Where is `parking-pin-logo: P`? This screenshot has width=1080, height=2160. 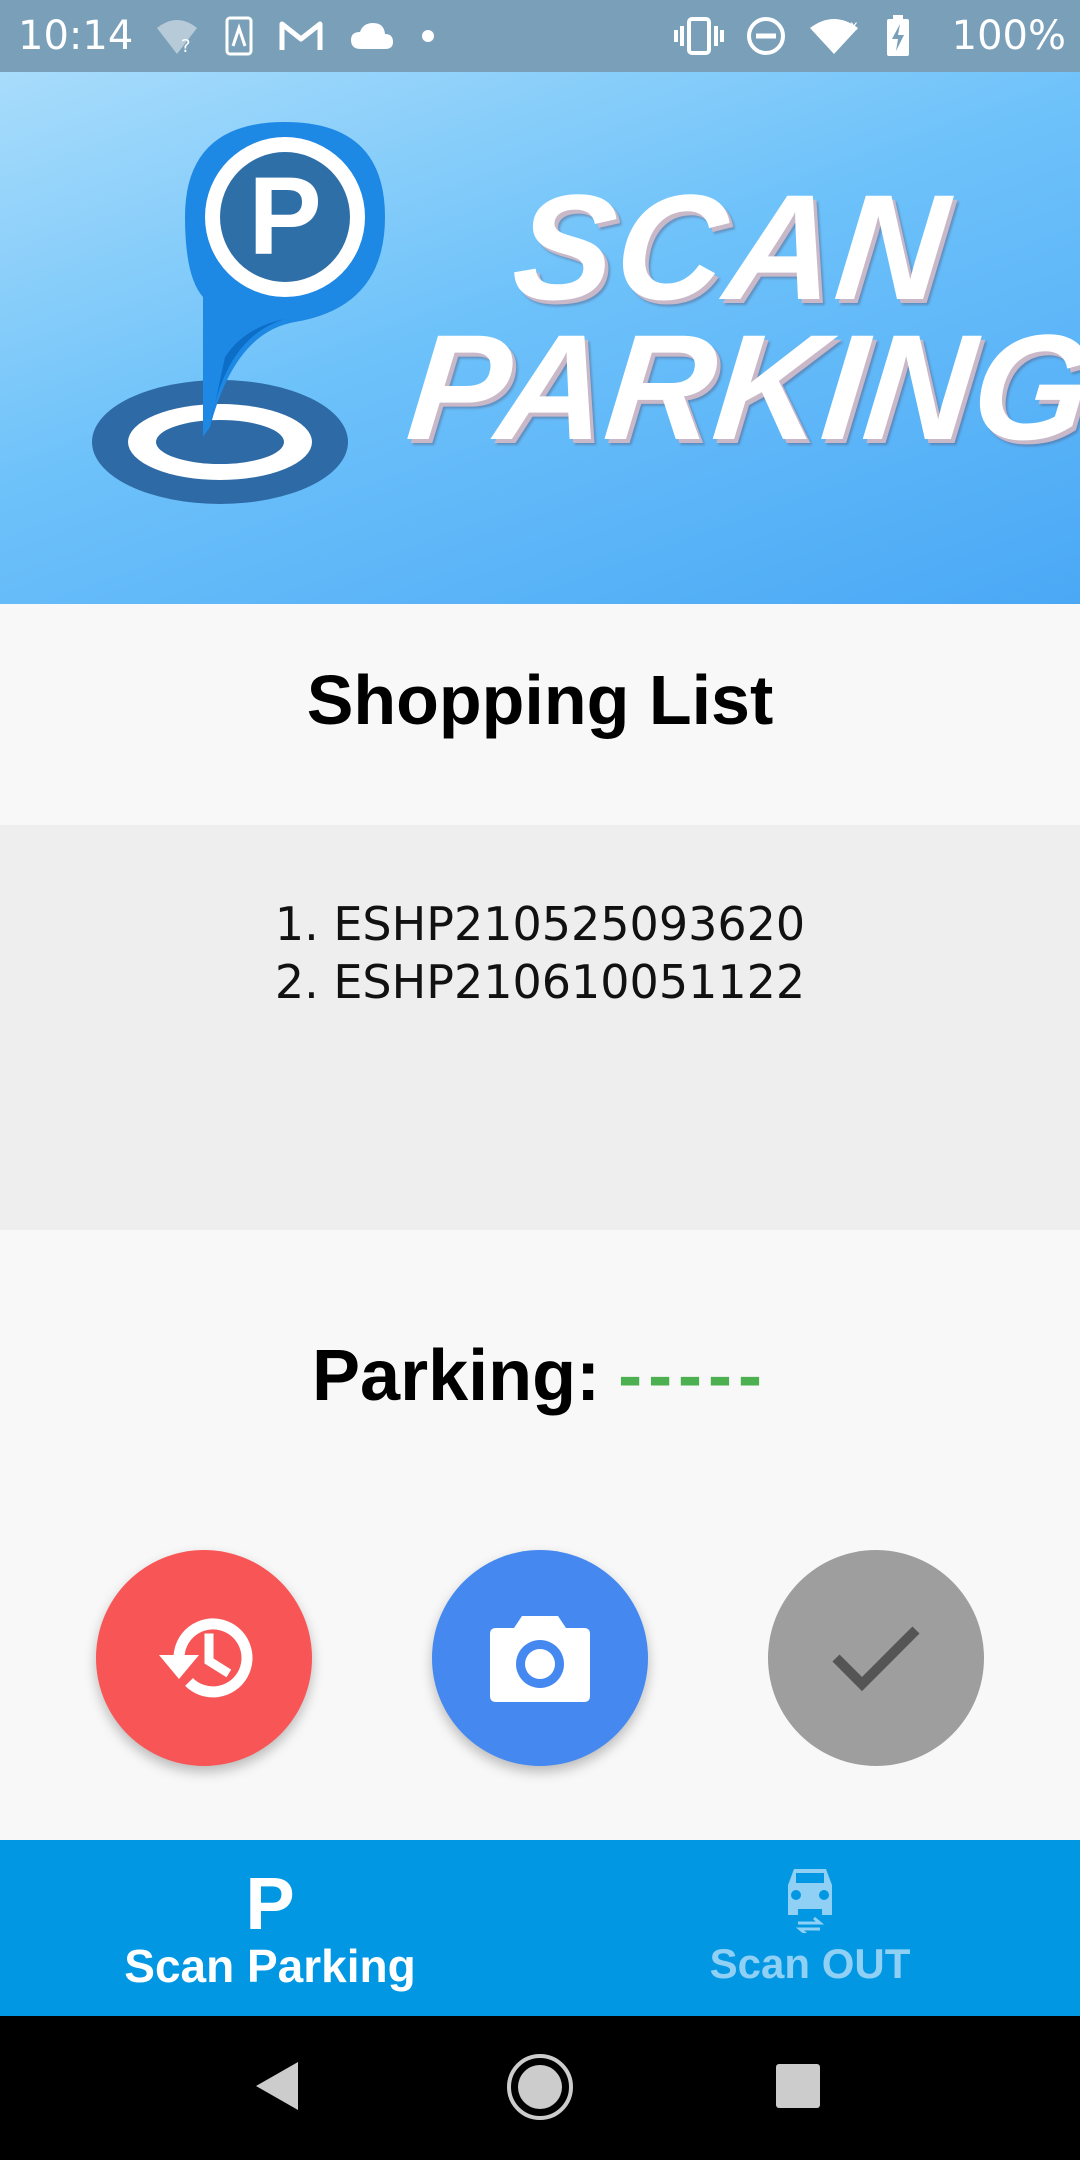 parking-pin-logo: P is located at coordinates (238, 313).